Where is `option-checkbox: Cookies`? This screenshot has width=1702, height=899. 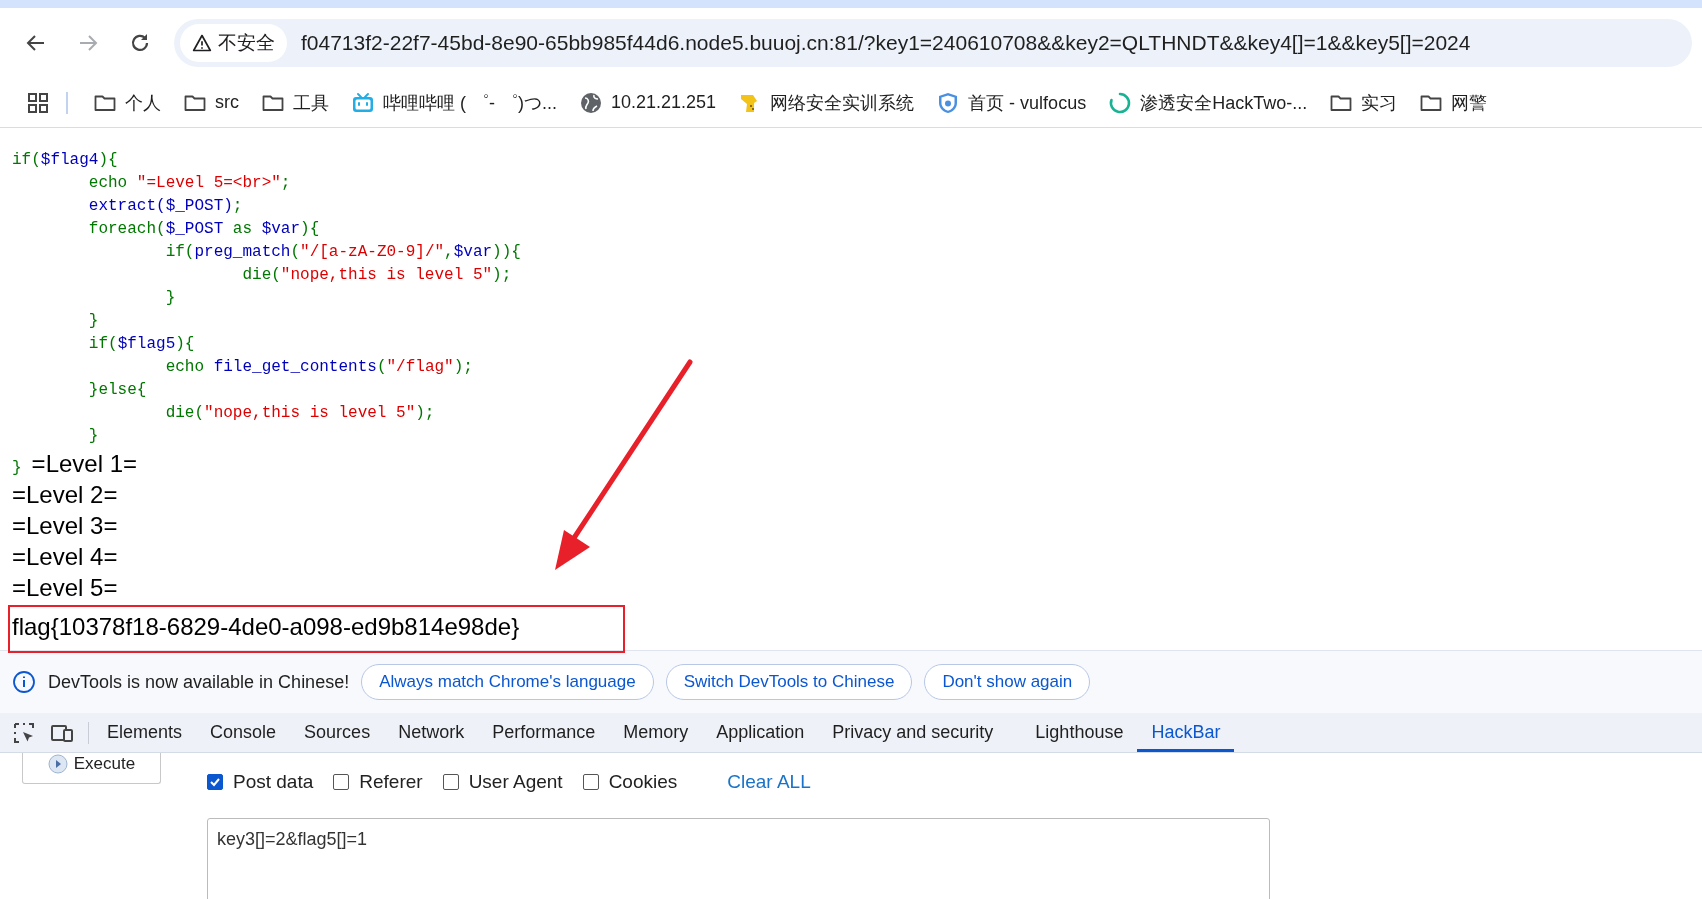 option-checkbox: Cookies is located at coordinates (630, 782).